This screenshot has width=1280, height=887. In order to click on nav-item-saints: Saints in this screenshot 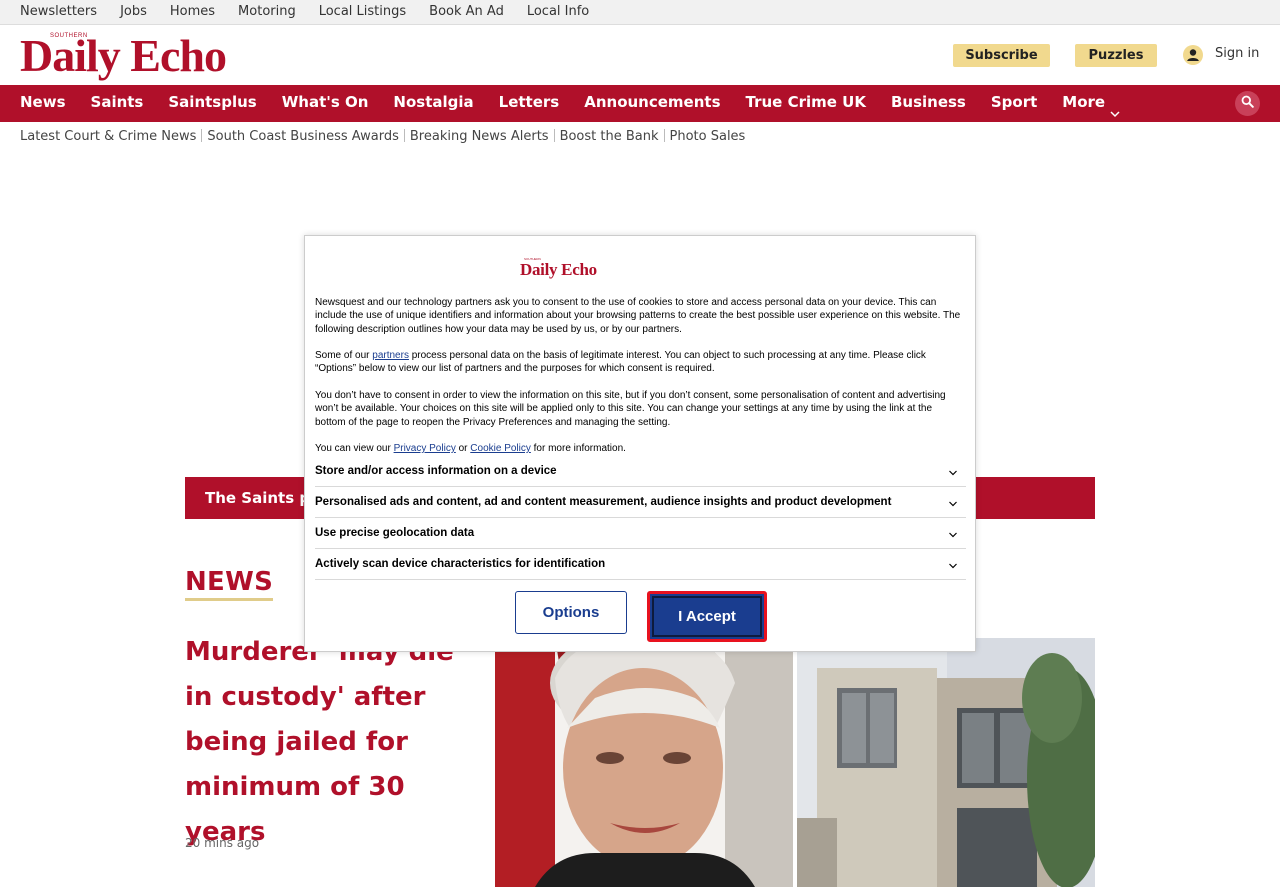, I will do `click(117, 102)`.